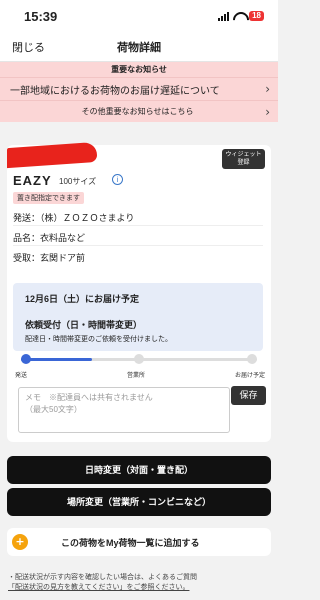 The width and height of the screenshot is (320, 600). What do you see at coordinates (139, 588) in the screenshot?
I see `faq-link: 「配送状況の見方を教えてください」をご参照ください。` at bounding box center [139, 588].